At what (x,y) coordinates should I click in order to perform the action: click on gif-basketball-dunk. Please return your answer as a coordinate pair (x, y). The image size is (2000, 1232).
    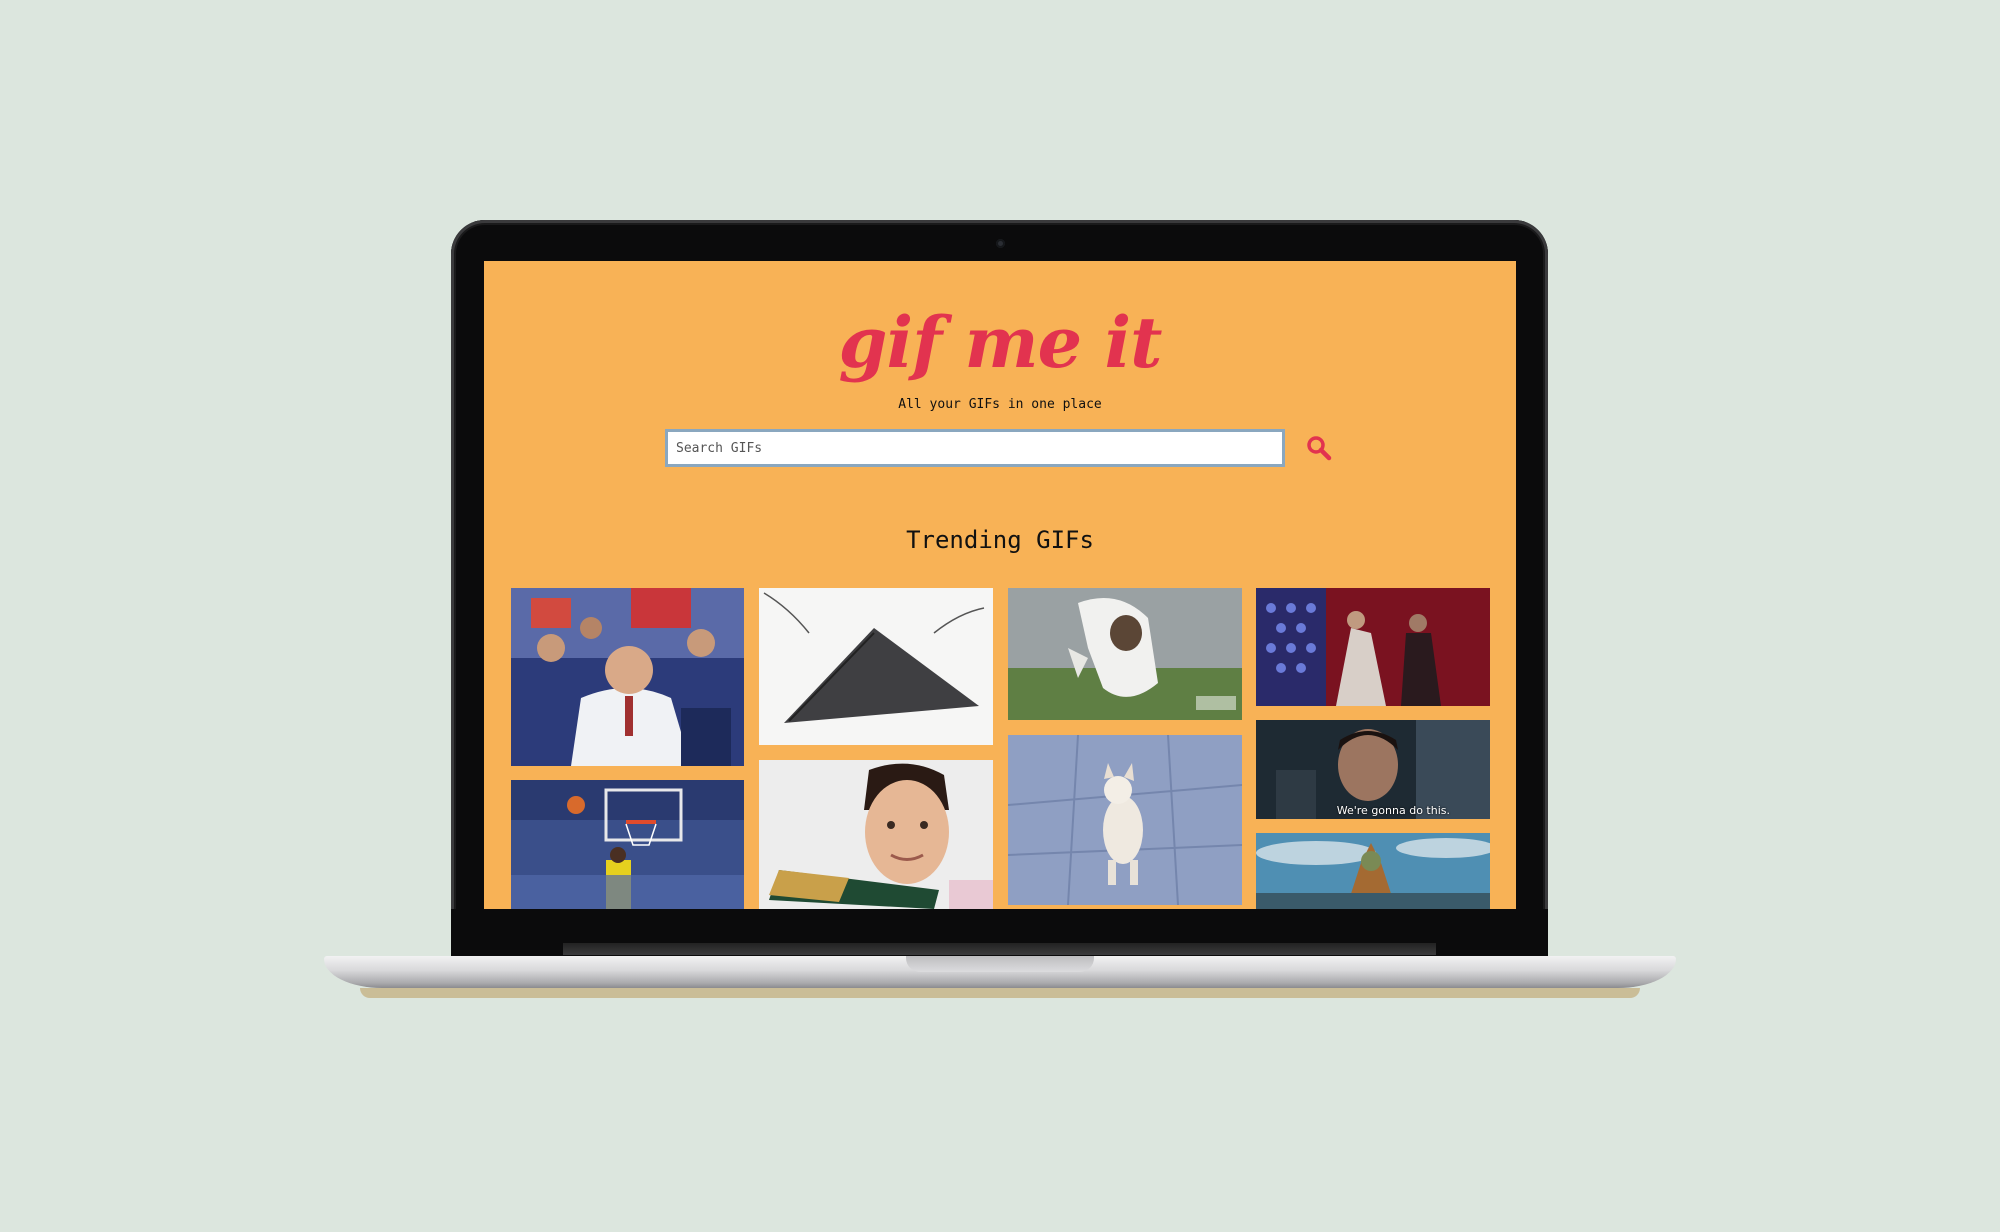
    Looking at the image, I should click on (627, 844).